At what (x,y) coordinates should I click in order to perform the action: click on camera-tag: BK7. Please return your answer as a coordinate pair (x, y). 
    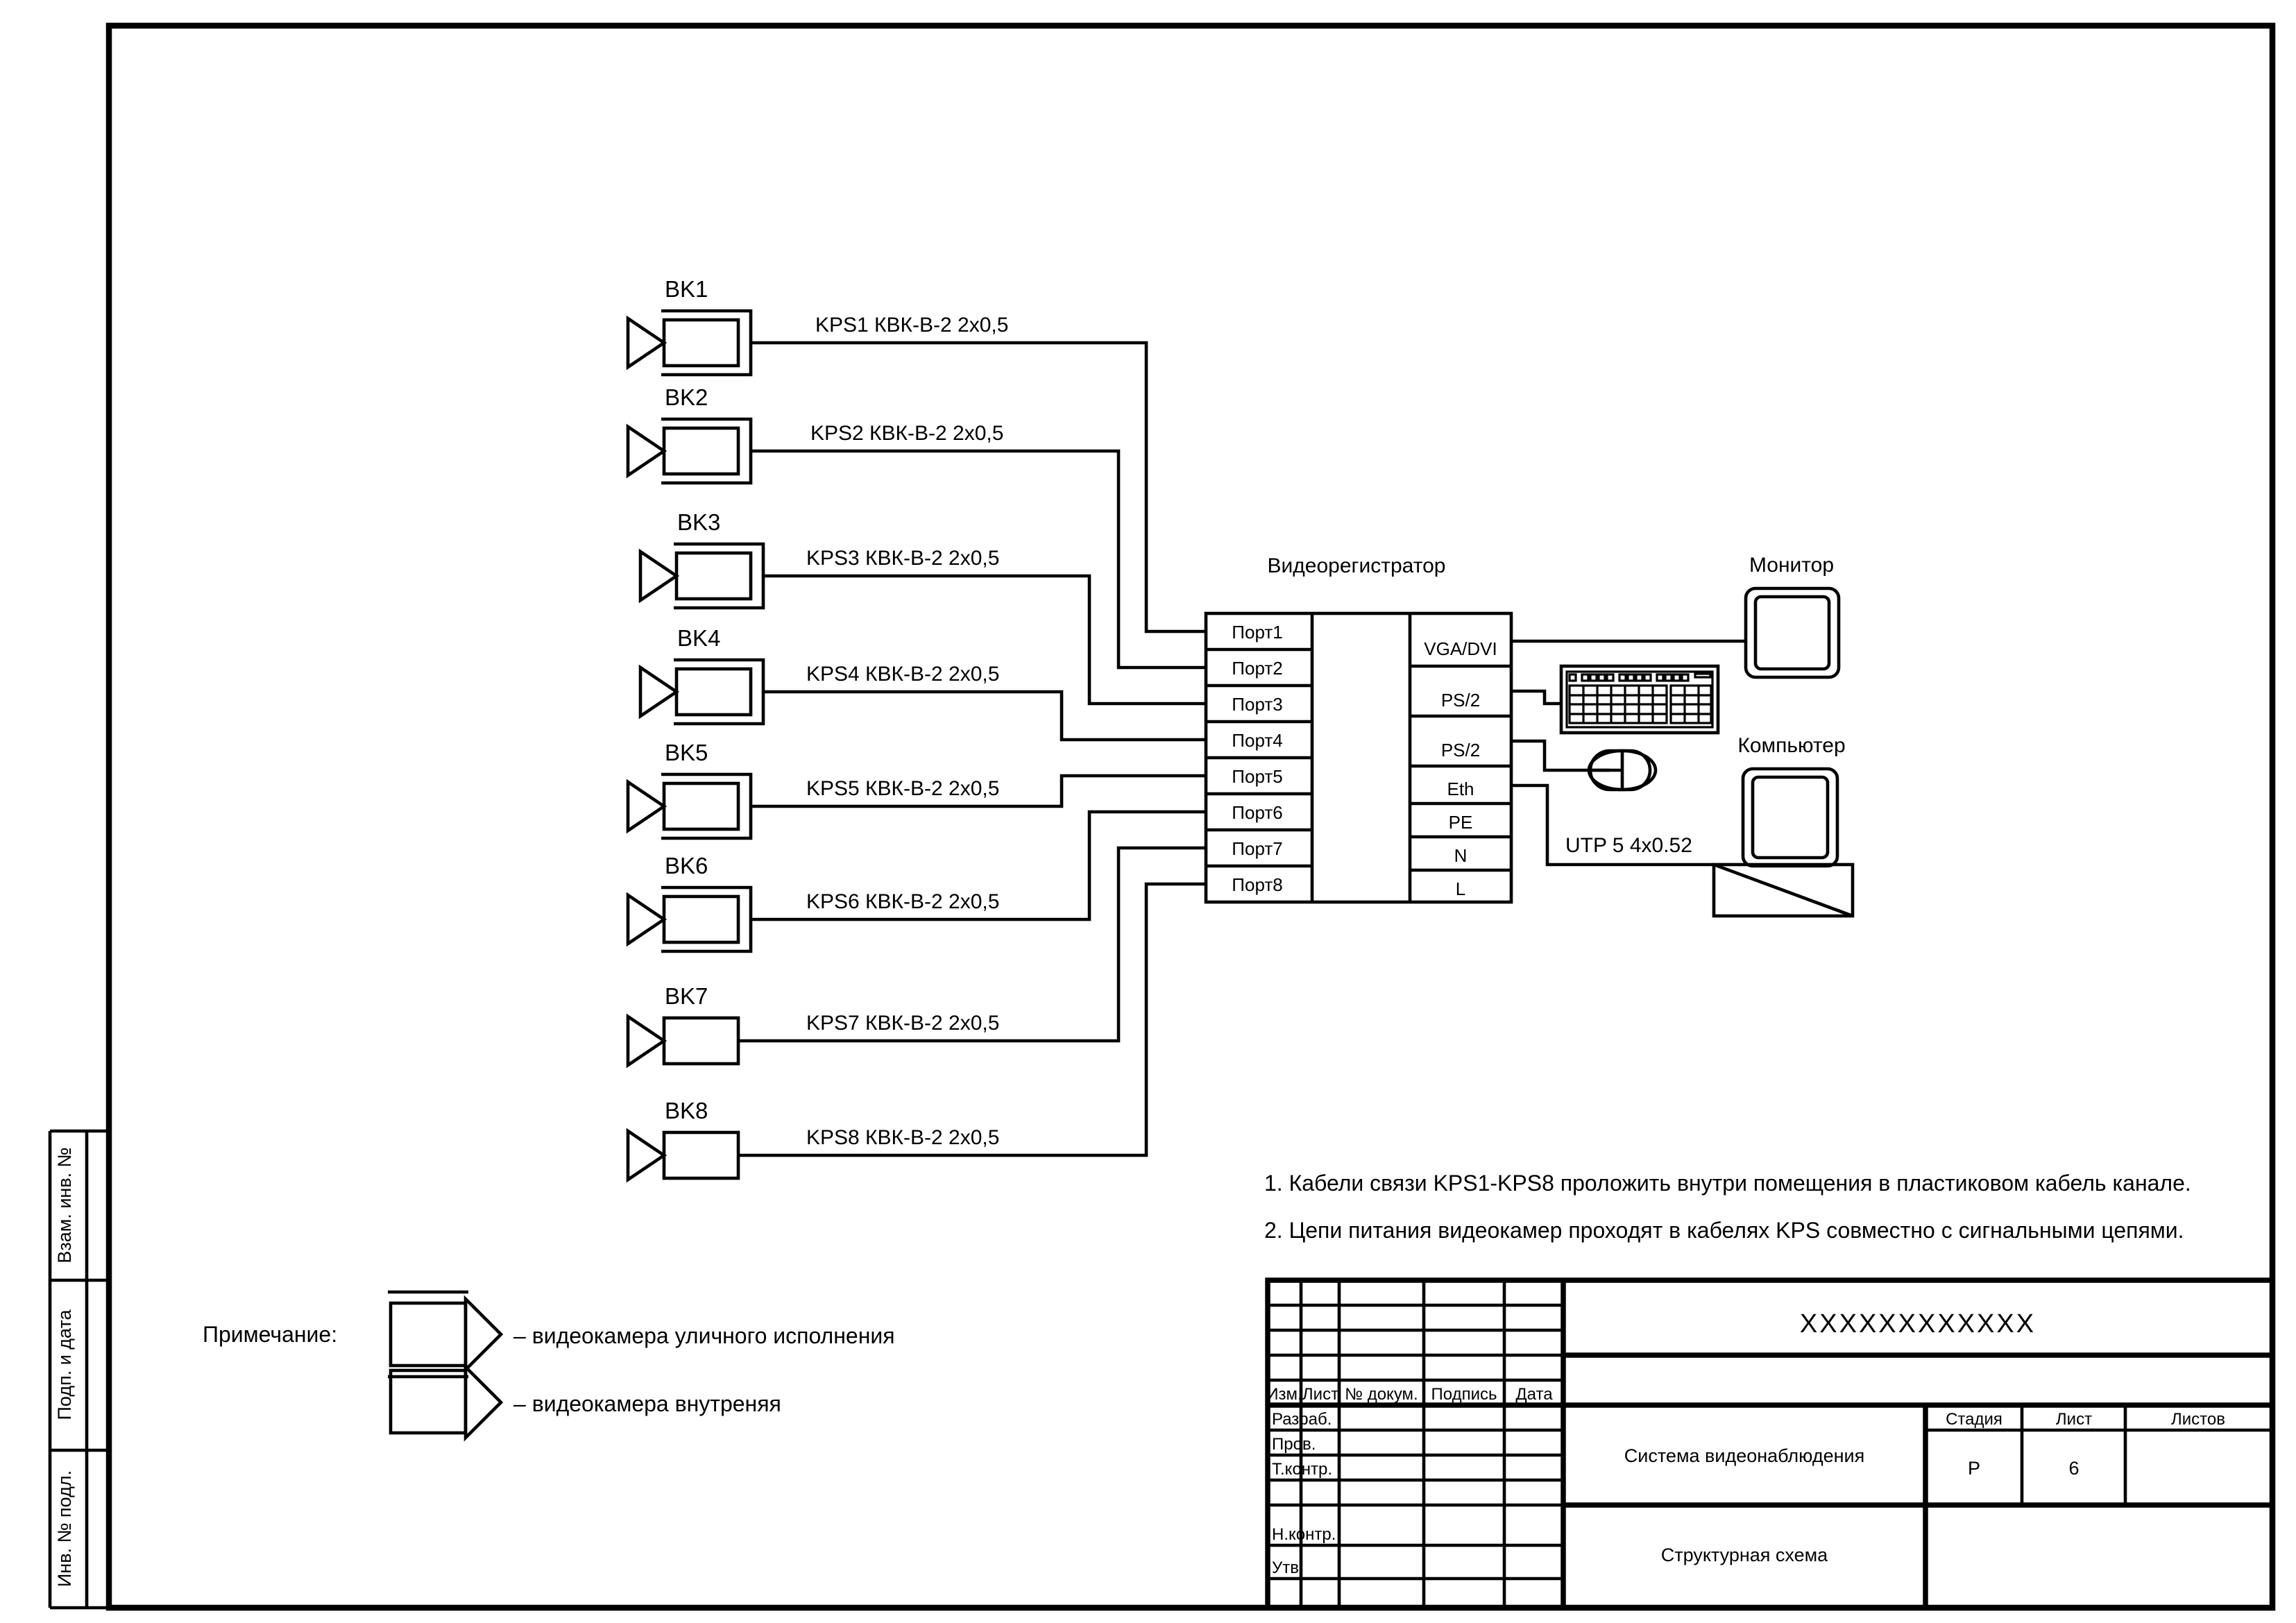
    Looking at the image, I should click on (686, 996).